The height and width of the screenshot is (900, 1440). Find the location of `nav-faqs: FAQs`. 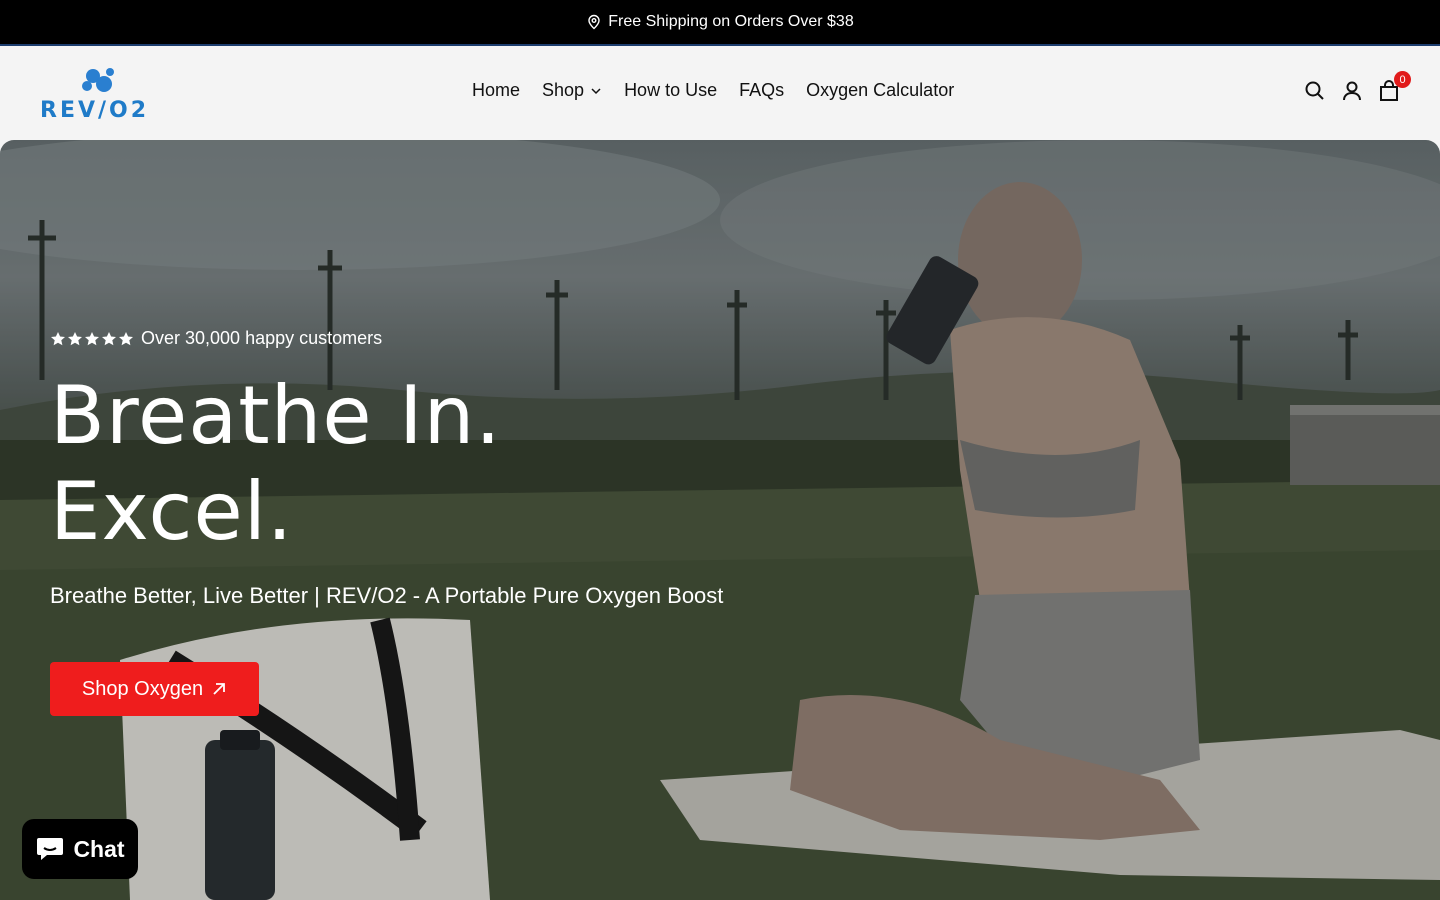

nav-faqs: FAQs is located at coordinates (761, 90).